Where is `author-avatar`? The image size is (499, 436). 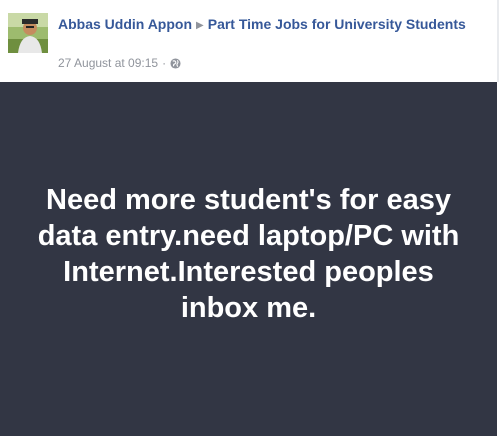 author-avatar is located at coordinates (28, 33).